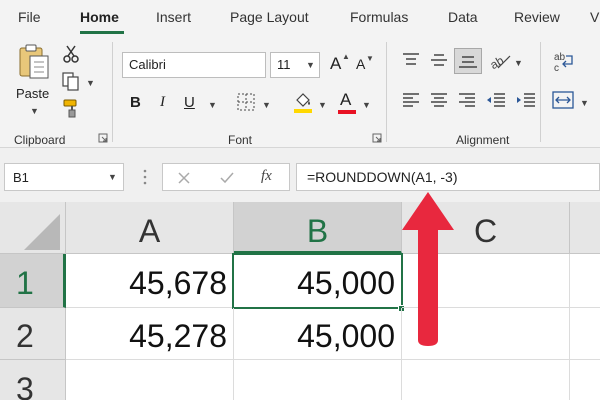 The image size is (600, 400). Describe the element at coordinates (34, 111) in the screenshot. I see `paste-dropdown-icon: ▼` at that location.